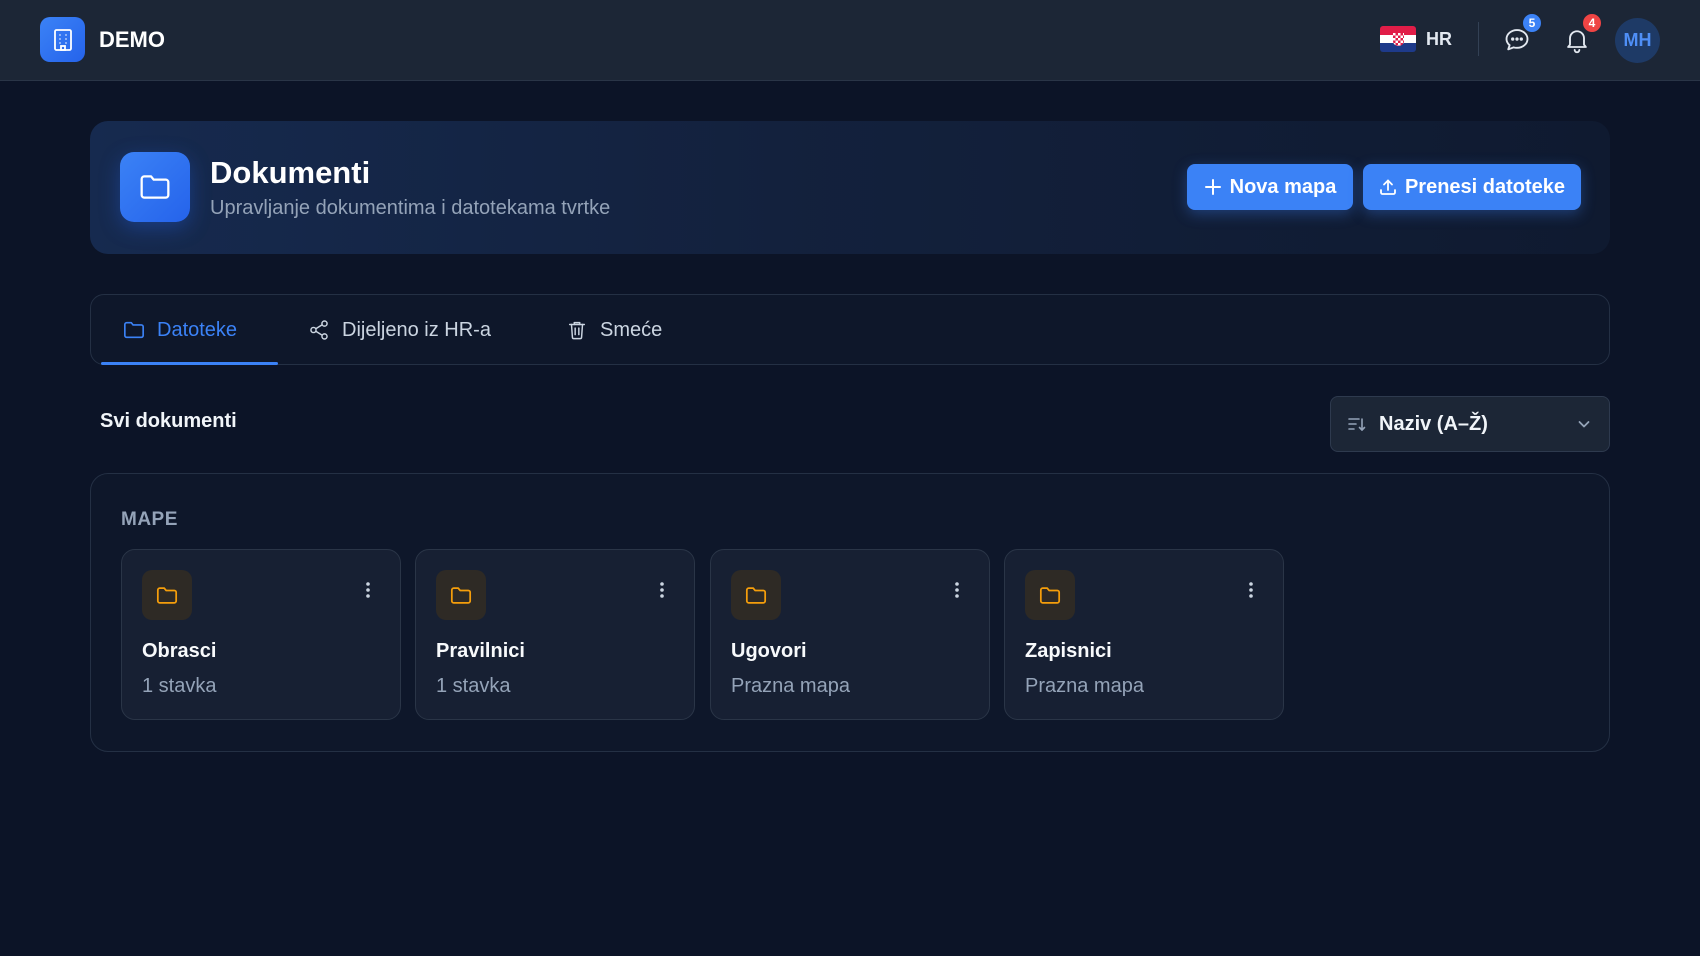 The height and width of the screenshot is (956, 1700). Describe the element at coordinates (1283, 186) in the screenshot. I see `new-folder-label: Nova mapa` at that location.